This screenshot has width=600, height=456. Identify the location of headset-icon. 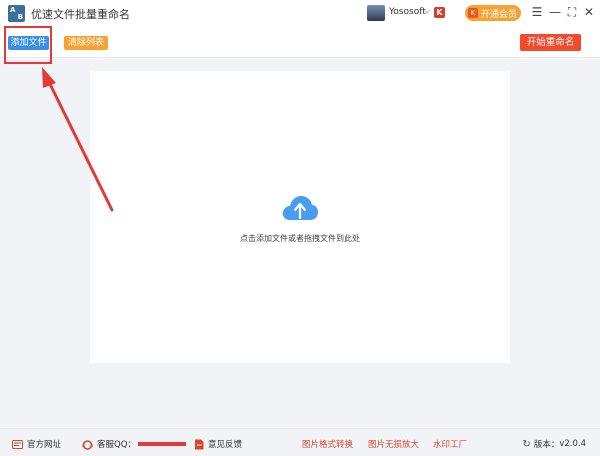
(87, 444).